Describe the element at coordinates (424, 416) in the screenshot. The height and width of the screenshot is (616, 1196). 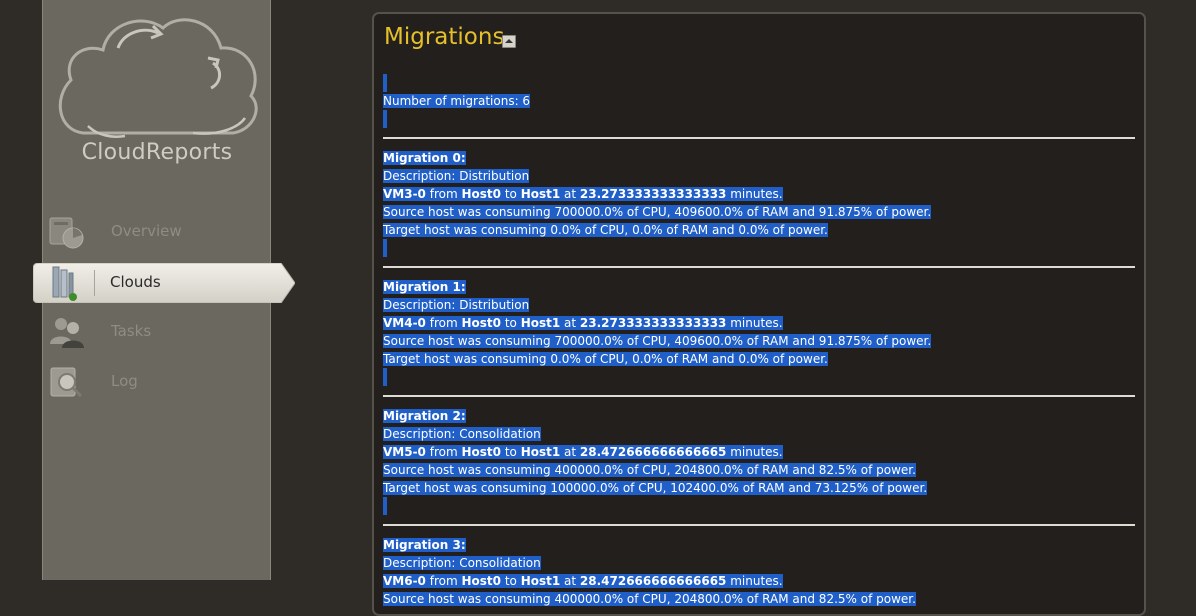
I see `migration-heading: Migration 2:` at that location.